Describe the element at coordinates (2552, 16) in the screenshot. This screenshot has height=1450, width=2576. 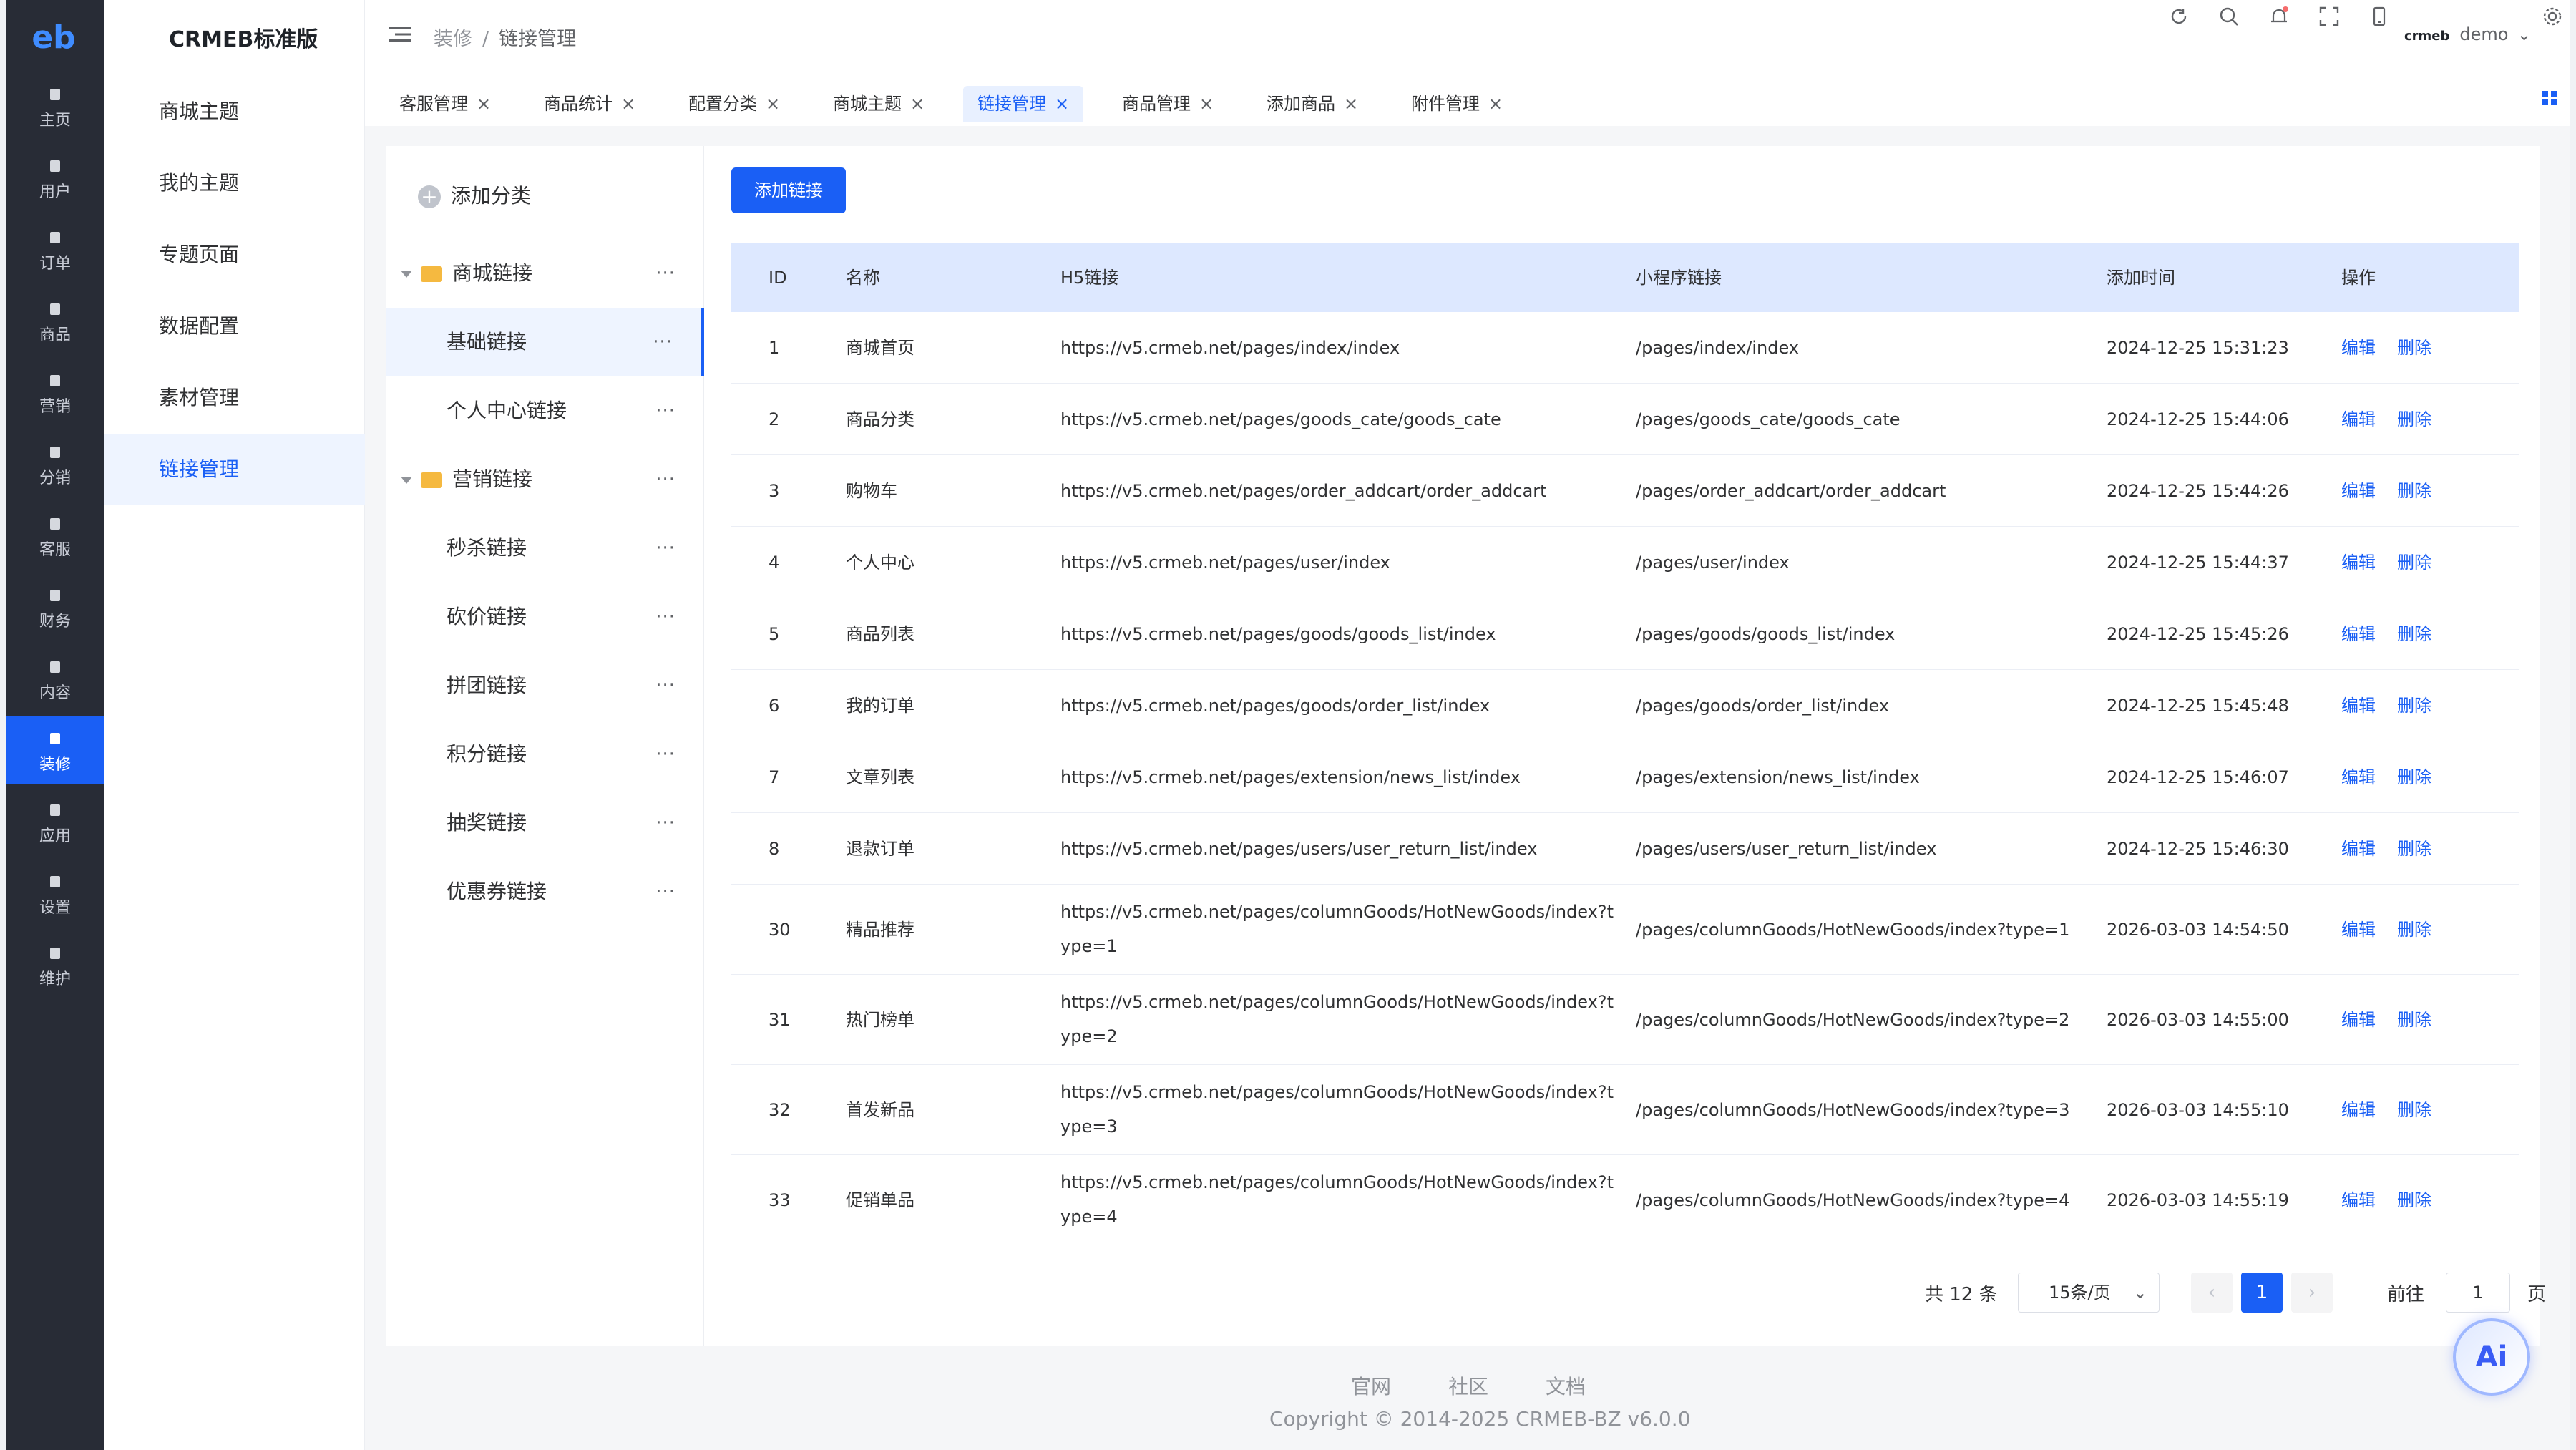
I see `gear-icon` at that location.